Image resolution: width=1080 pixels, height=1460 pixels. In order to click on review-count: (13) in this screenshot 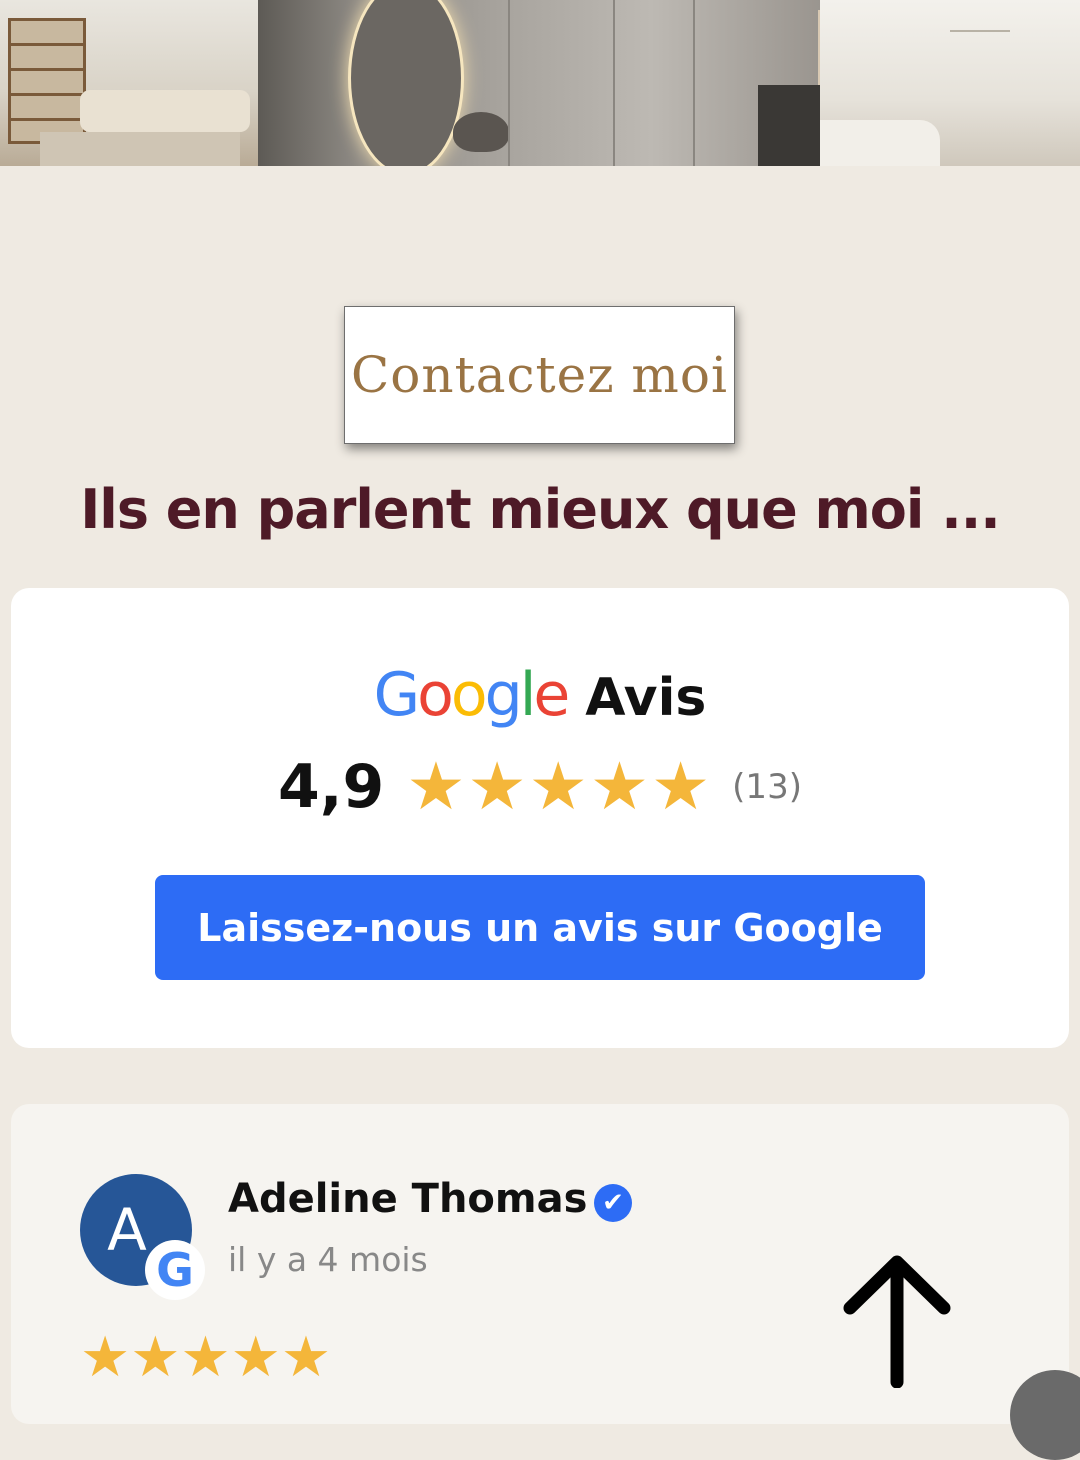, I will do `click(767, 787)`.